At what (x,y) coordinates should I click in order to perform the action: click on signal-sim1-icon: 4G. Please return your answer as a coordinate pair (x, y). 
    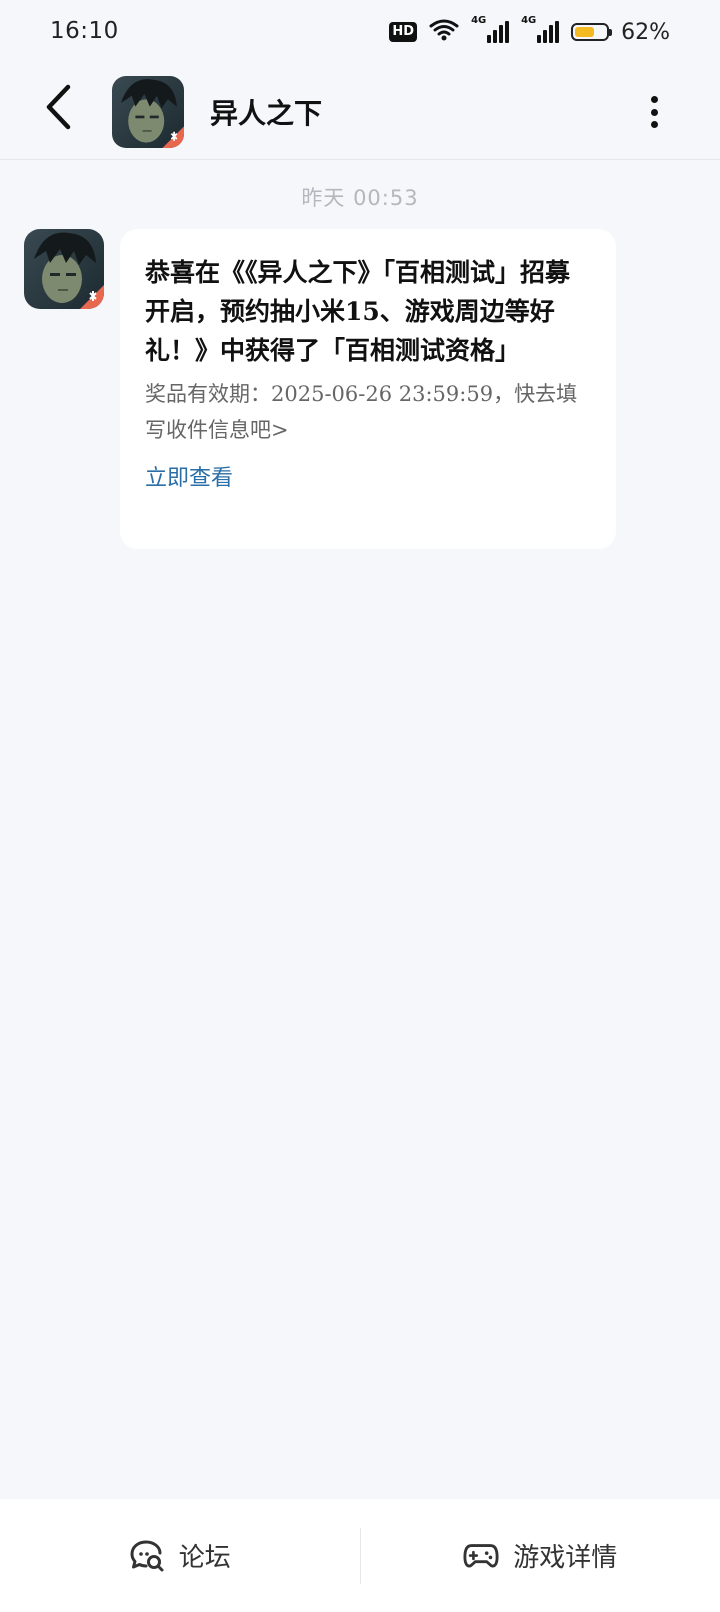
    Looking at the image, I should click on (490, 29).